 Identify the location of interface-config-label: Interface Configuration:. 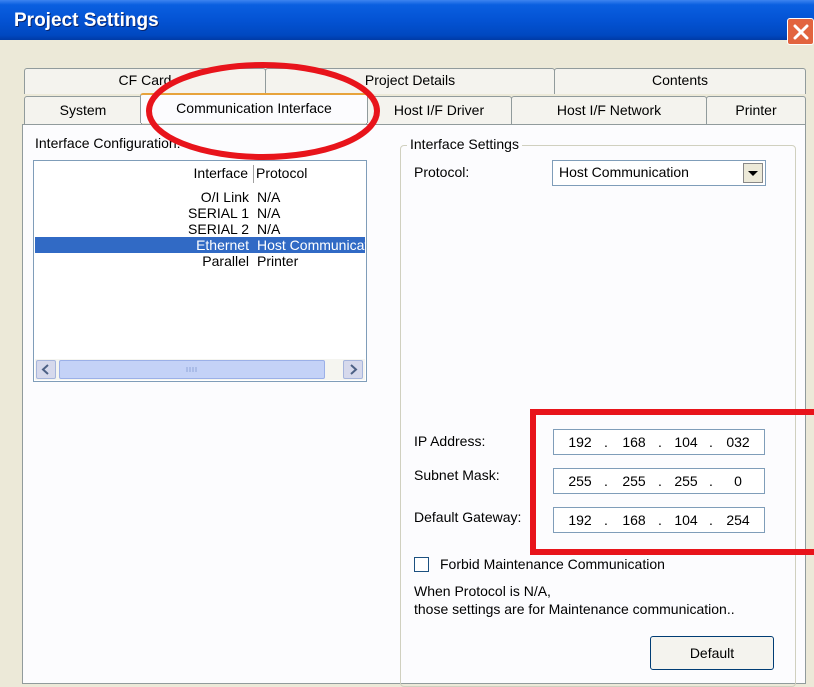
(108, 143).